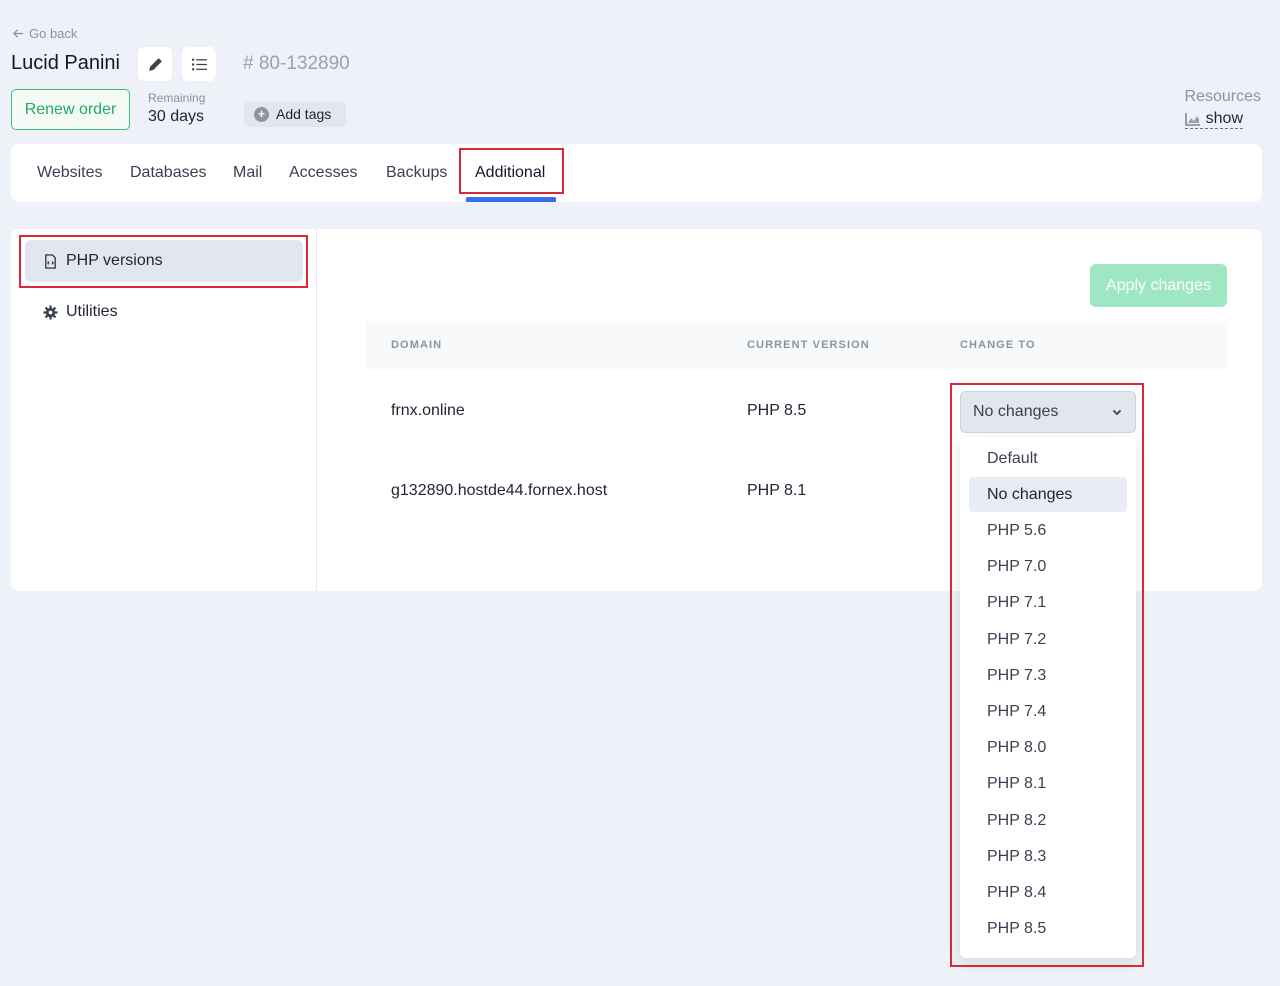  What do you see at coordinates (70, 109) in the screenshot?
I see `renew-order-button: Renew order` at bounding box center [70, 109].